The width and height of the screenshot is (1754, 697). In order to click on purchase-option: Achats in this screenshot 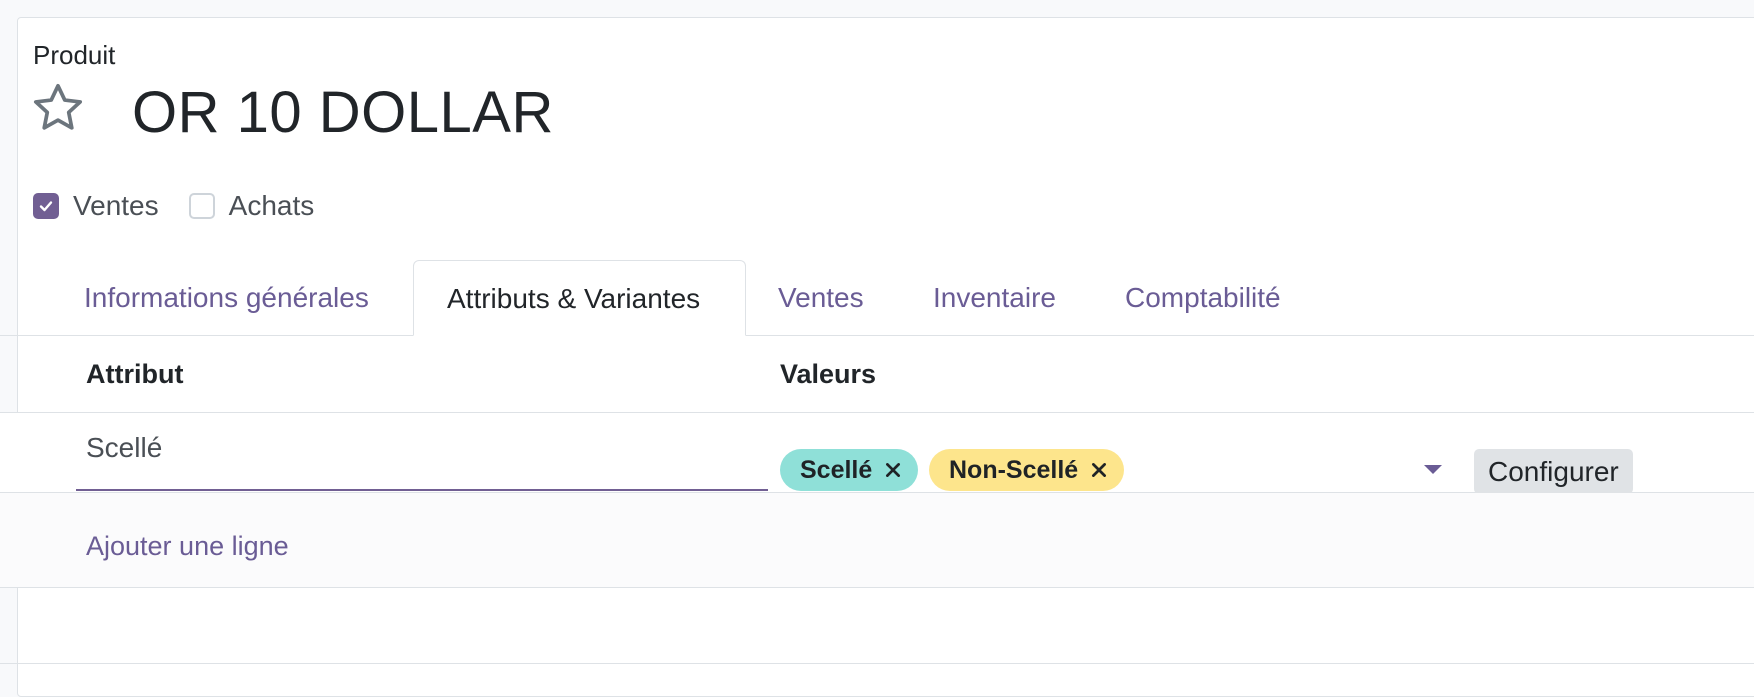, I will do `click(251, 206)`.